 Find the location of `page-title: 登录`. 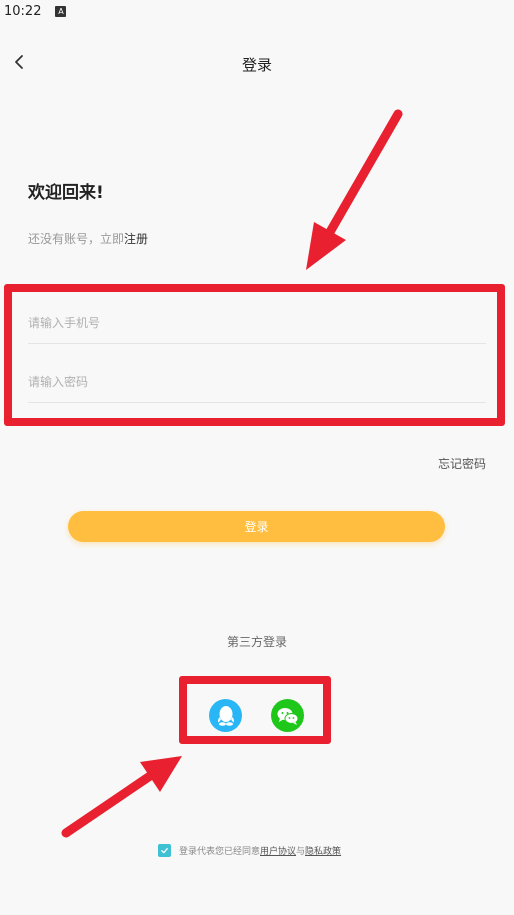

page-title: 登录 is located at coordinates (256, 65).